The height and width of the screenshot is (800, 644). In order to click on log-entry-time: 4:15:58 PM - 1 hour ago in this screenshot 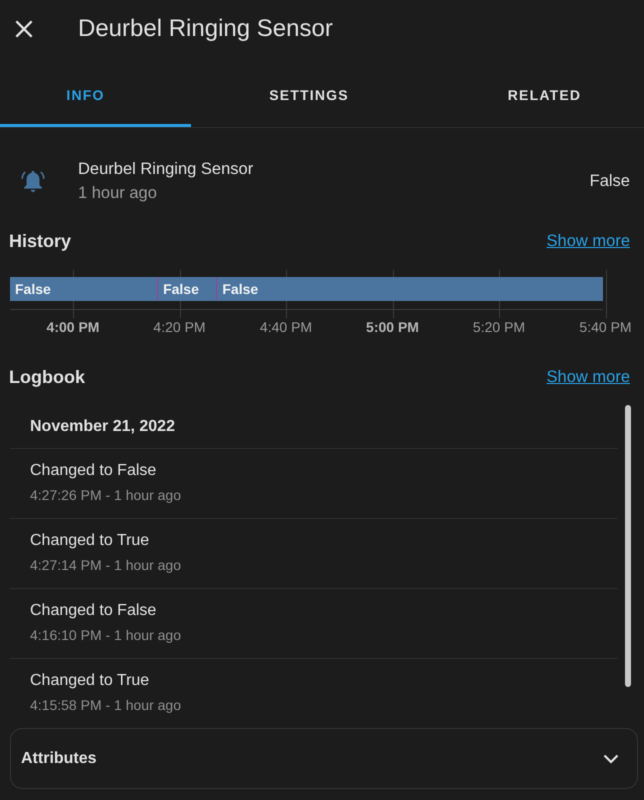, I will do `click(105, 705)`.